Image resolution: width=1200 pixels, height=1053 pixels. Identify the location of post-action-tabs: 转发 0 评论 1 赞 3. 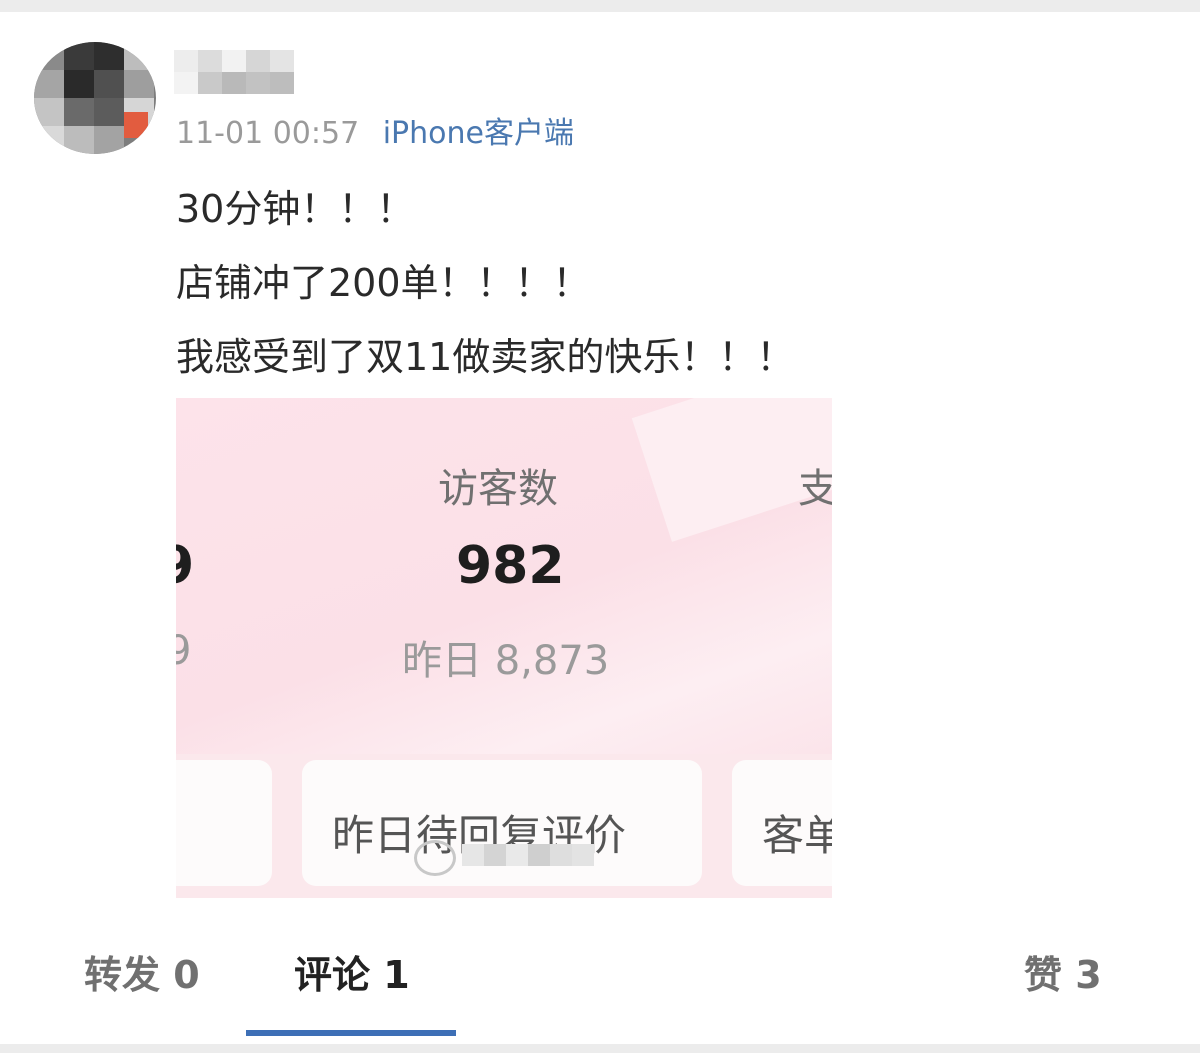
(600, 970).